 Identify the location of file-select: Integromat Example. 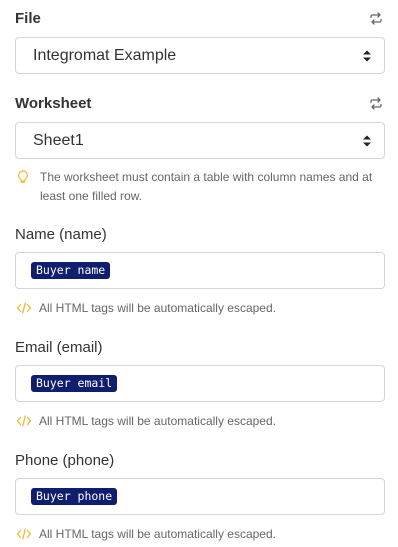
(200, 55).